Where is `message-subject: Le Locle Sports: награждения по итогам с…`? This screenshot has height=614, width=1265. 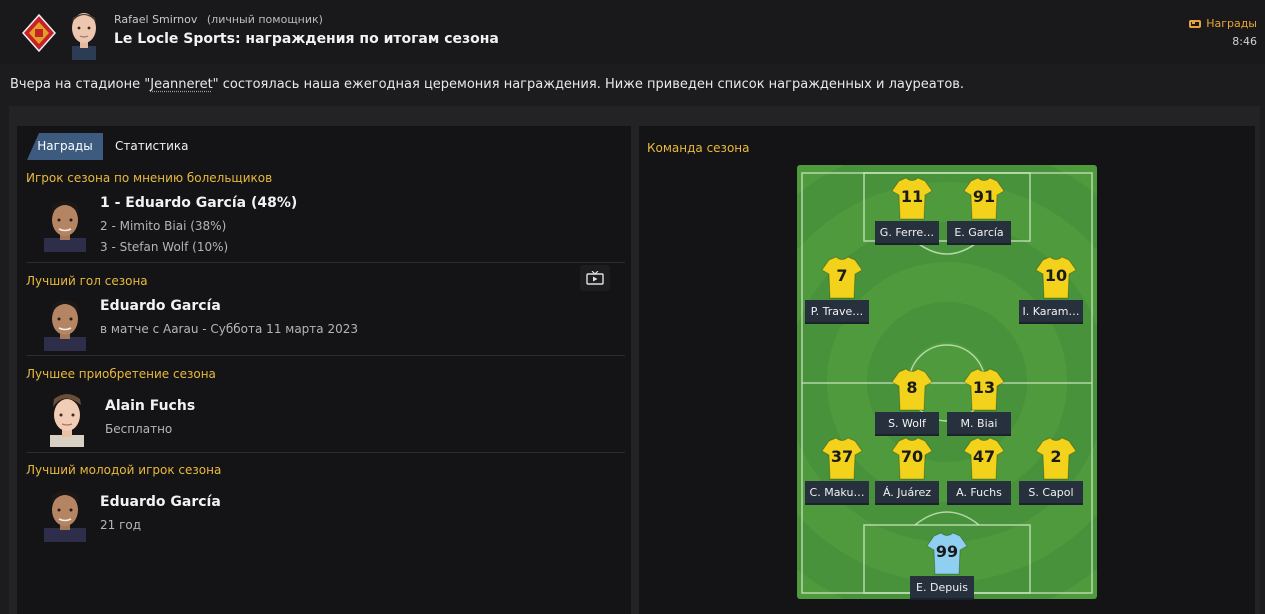 message-subject: Le Locle Sports: награждения по итогам с… is located at coordinates (306, 39).